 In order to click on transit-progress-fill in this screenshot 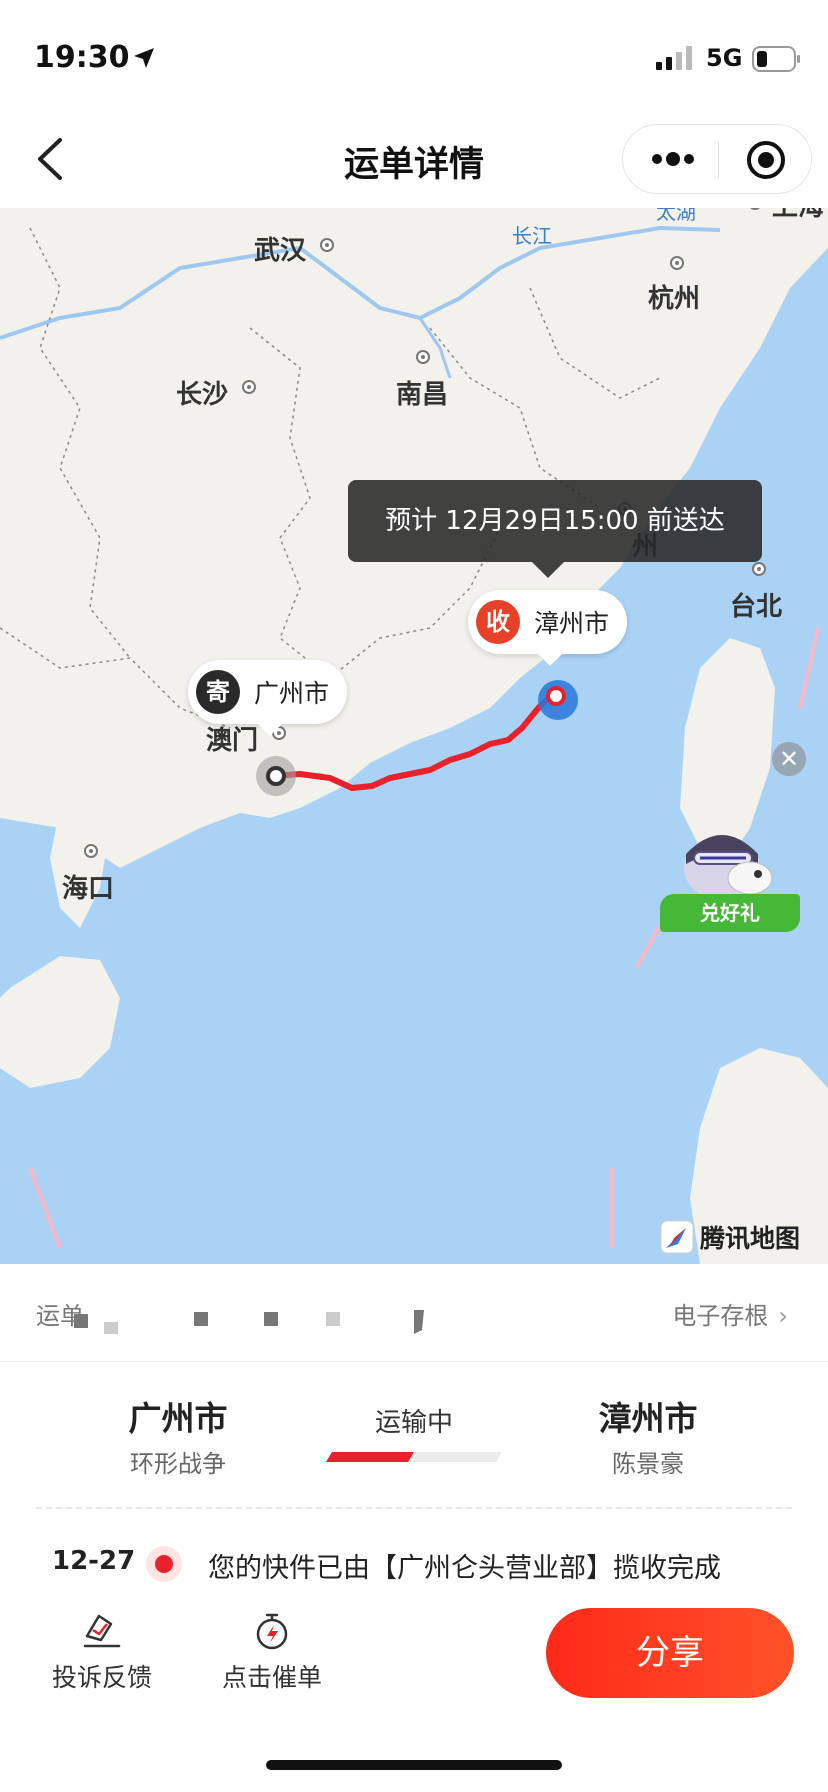, I will do `click(370, 1457)`.